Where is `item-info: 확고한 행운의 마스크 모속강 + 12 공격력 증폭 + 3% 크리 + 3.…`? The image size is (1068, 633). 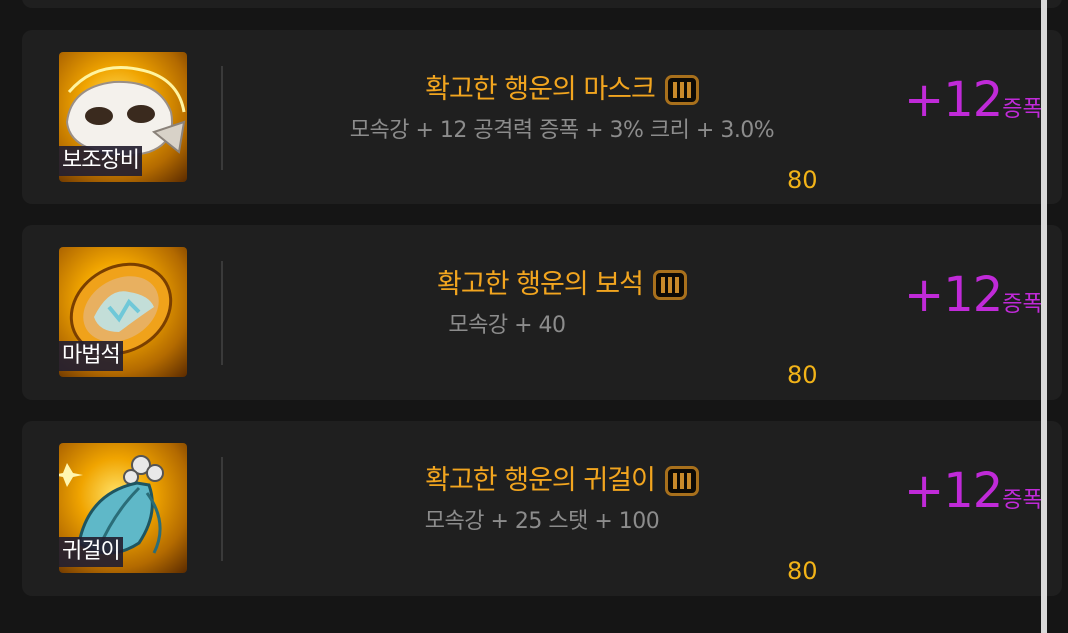 item-info: 확고한 행운의 마스크 모속강 + 12 공격력 증폭 + 3% 크리 + 3.… is located at coordinates (562, 108).